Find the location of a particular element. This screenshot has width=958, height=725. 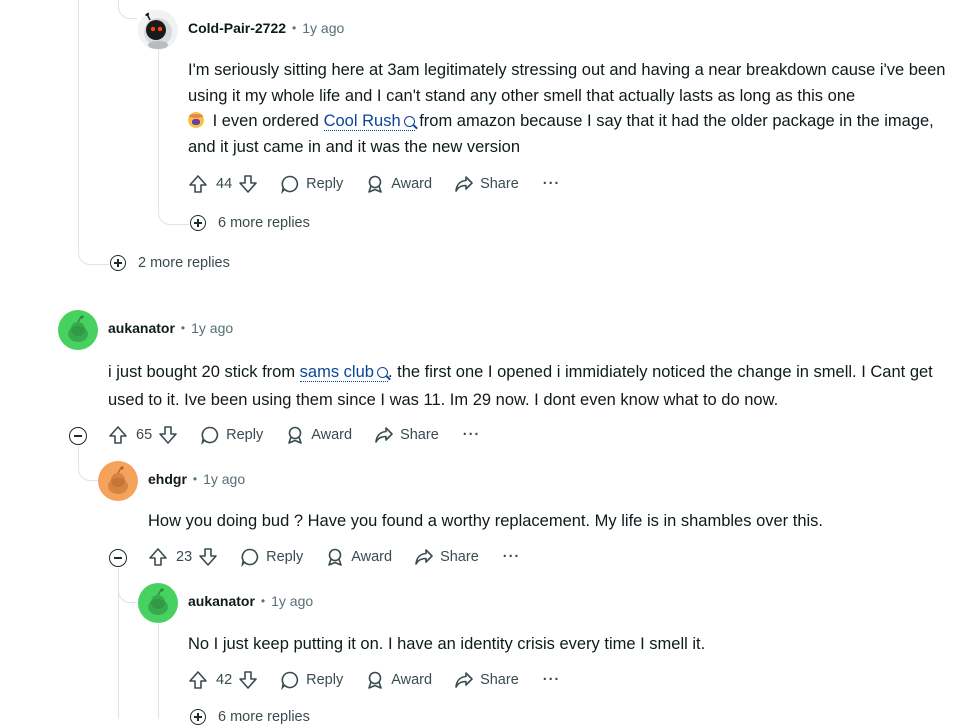

crying-face-emoji-icon is located at coordinates (196, 120).